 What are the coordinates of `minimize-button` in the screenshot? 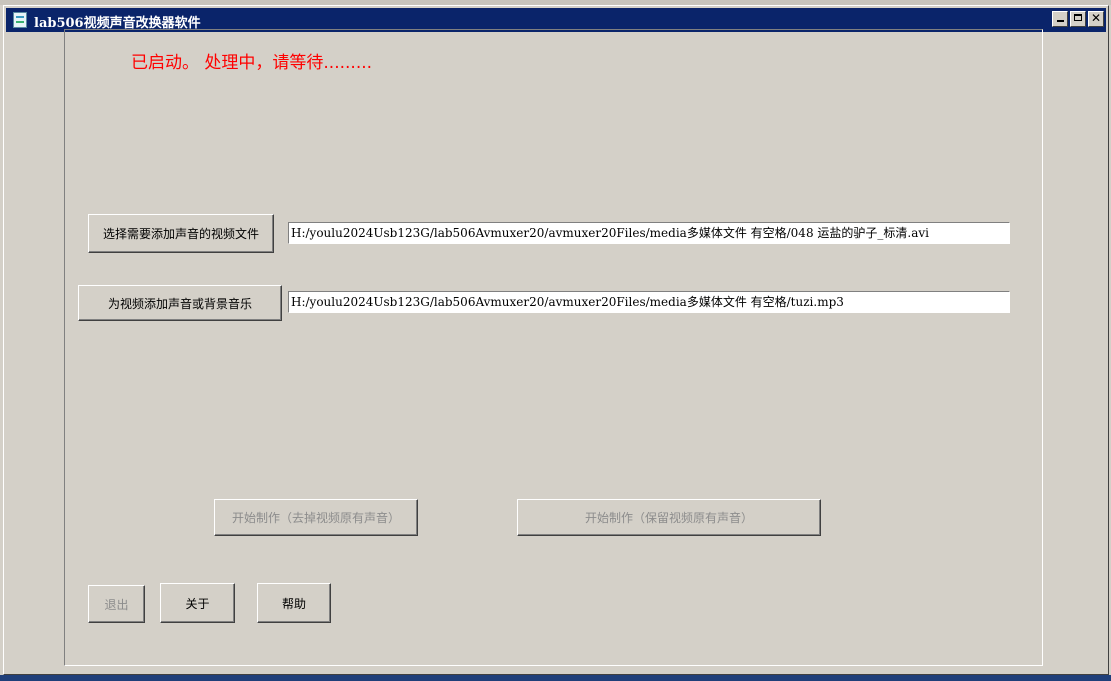 It's located at (1060, 19).